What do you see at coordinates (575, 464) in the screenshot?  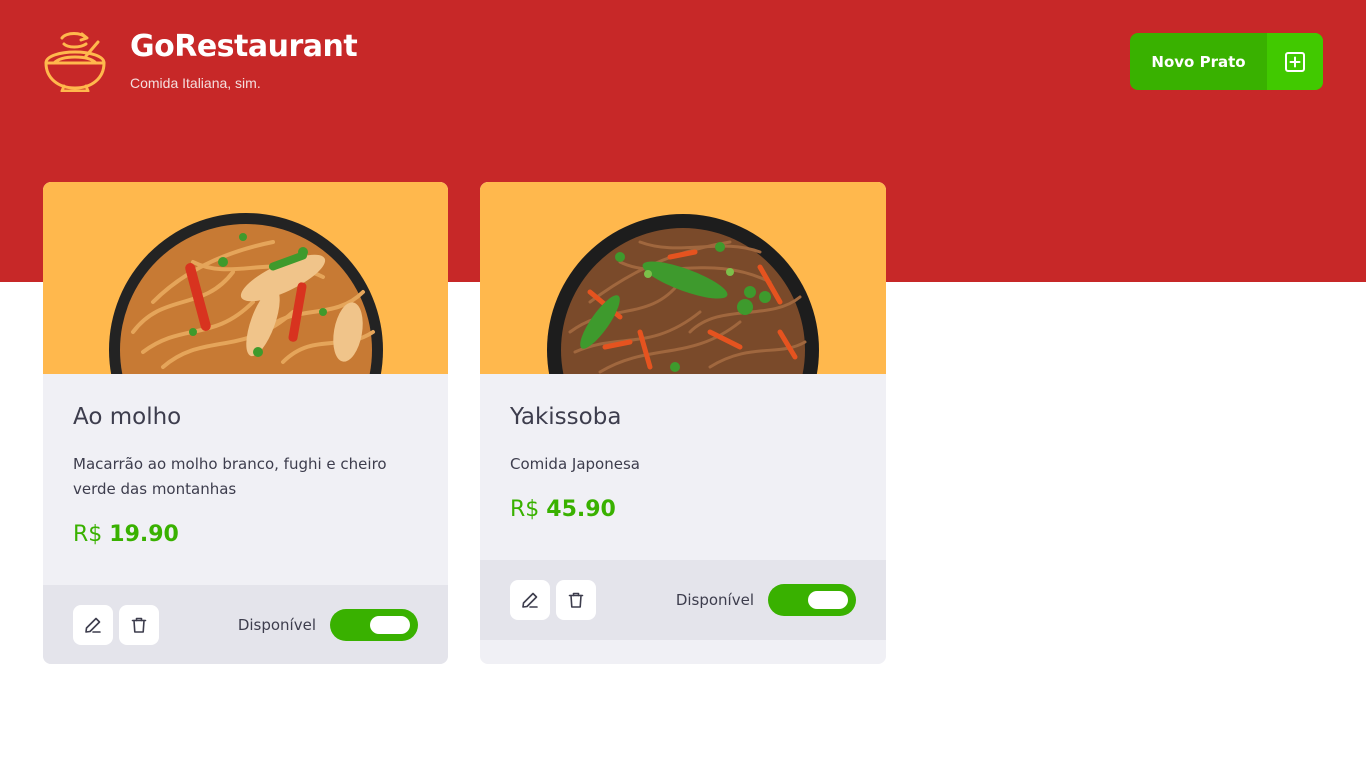 I see `food-description: Comida Japonesa` at bounding box center [575, 464].